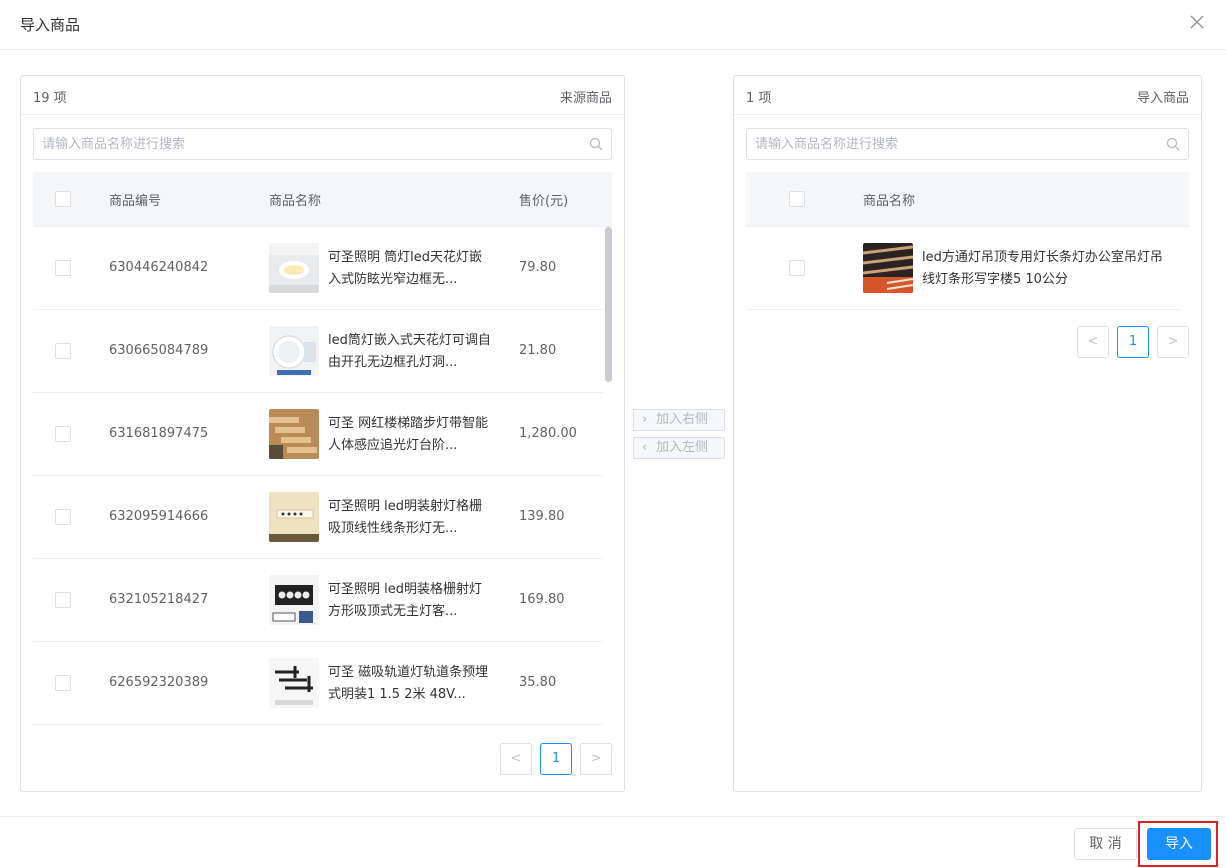 The image size is (1226, 868). I want to click on product-code: 632105218427, so click(159, 599).